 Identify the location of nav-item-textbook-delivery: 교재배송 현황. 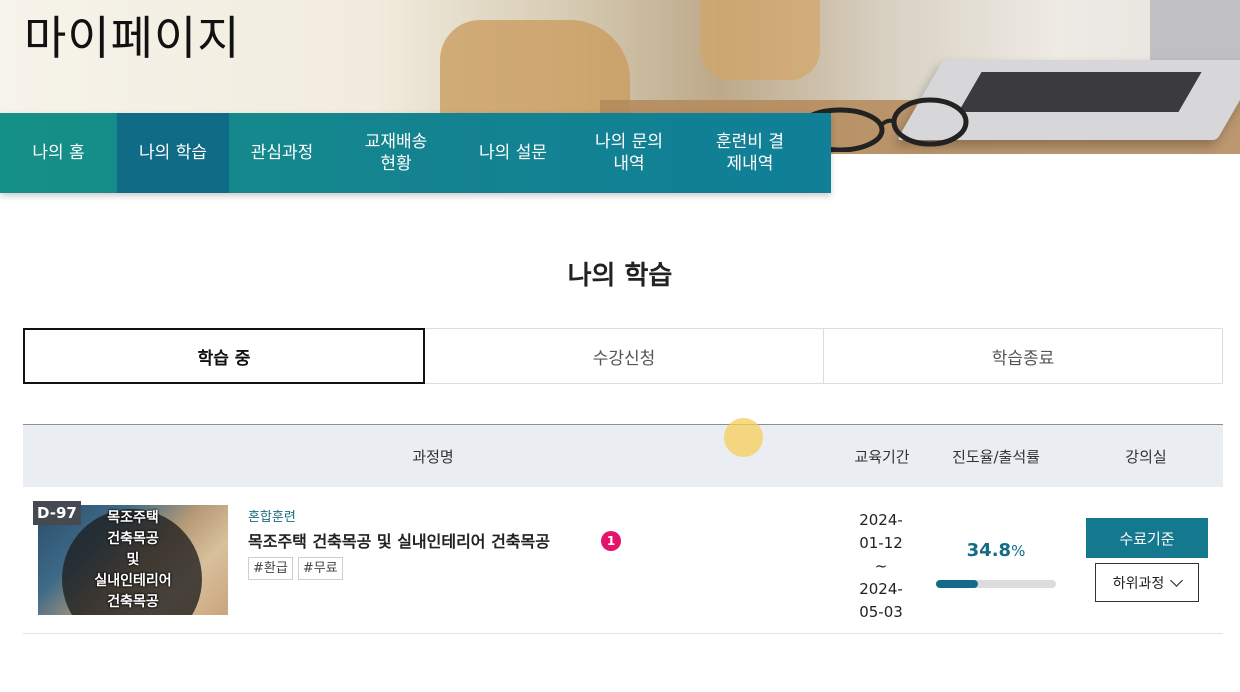
(396, 153).